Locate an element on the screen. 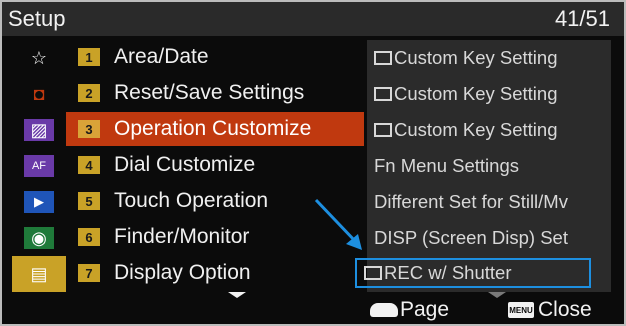 The height and width of the screenshot is (326, 626). close-button: MENU Close is located at coordinates (550, 310).